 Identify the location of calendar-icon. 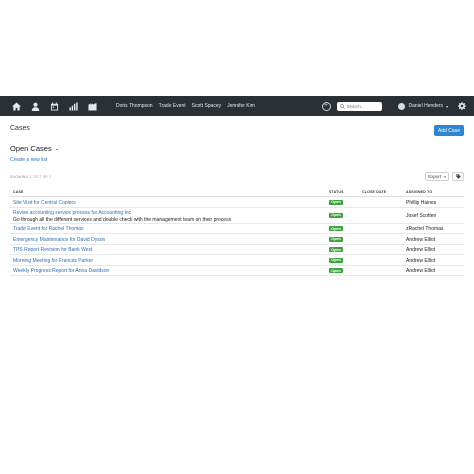
(54, 106).